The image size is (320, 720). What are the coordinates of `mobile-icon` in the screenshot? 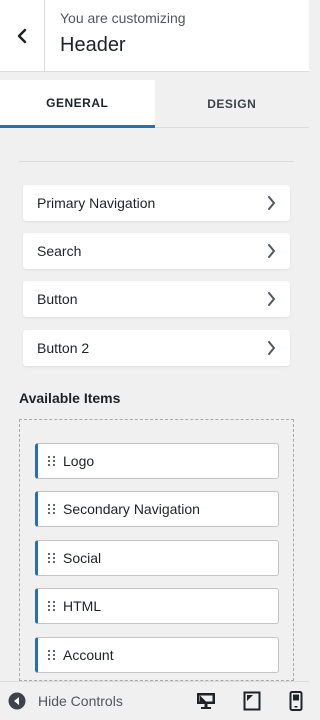 It's located at (296, 701).